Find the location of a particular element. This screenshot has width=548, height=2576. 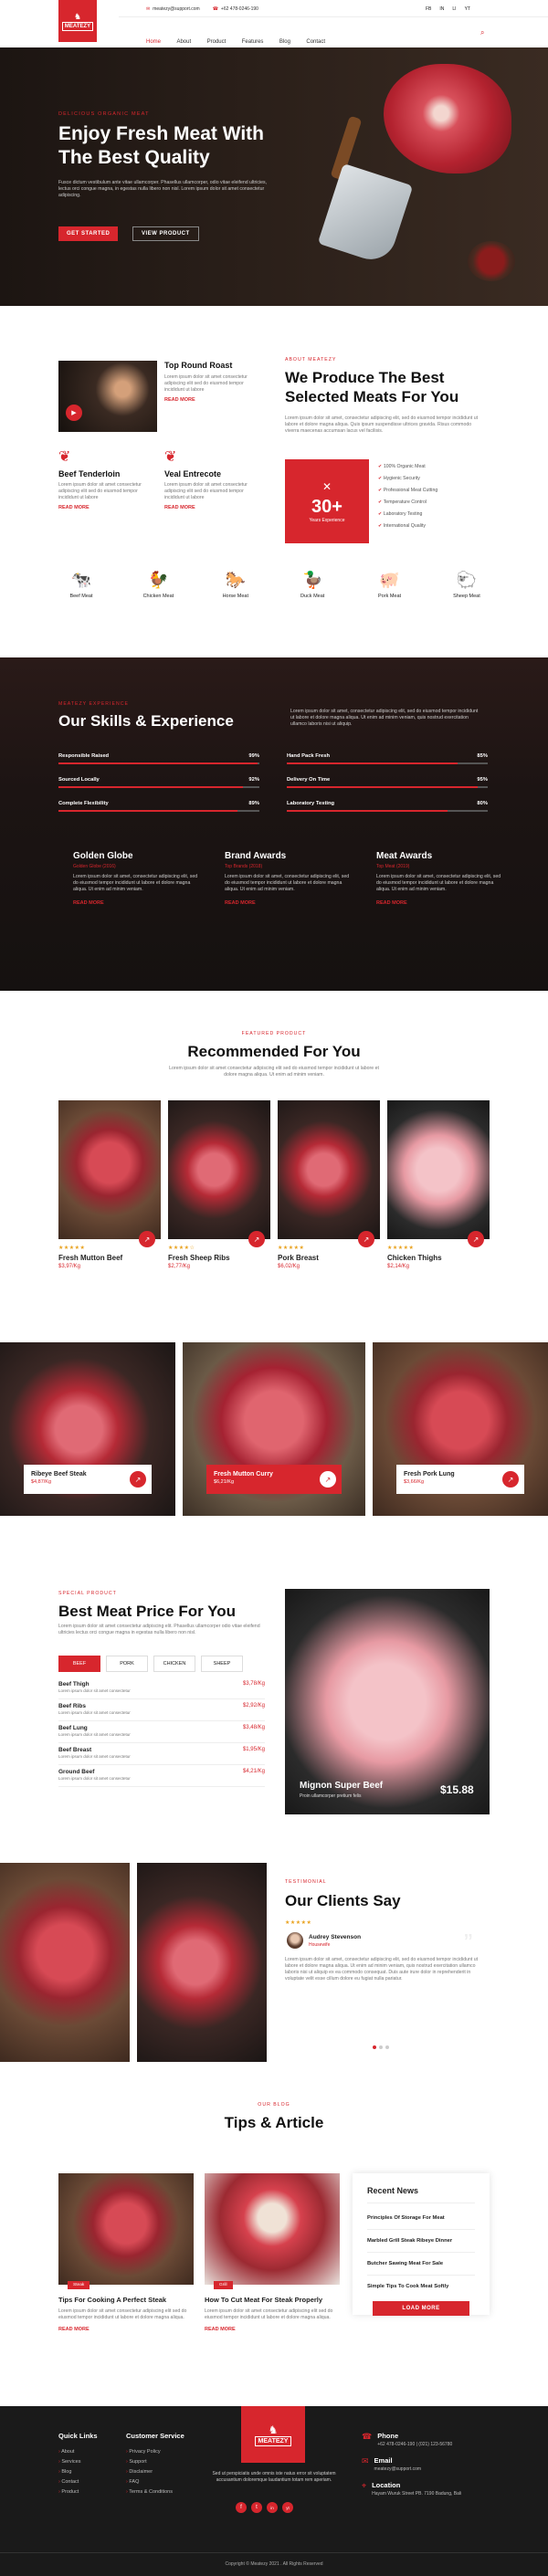

category-chicken: 🐓 Chicken Meat is located at coordinates (158, 585).